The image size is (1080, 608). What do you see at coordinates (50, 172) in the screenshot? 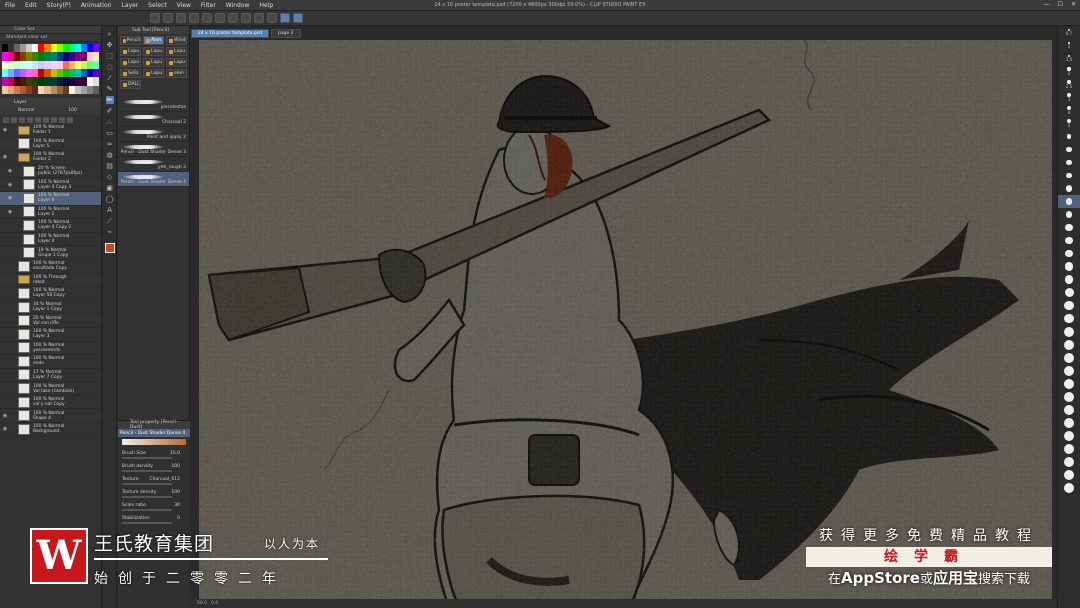
I see `layer-row: ◉ 20 % Screen public (2787px8fps)` at bounding box center [50, 172].